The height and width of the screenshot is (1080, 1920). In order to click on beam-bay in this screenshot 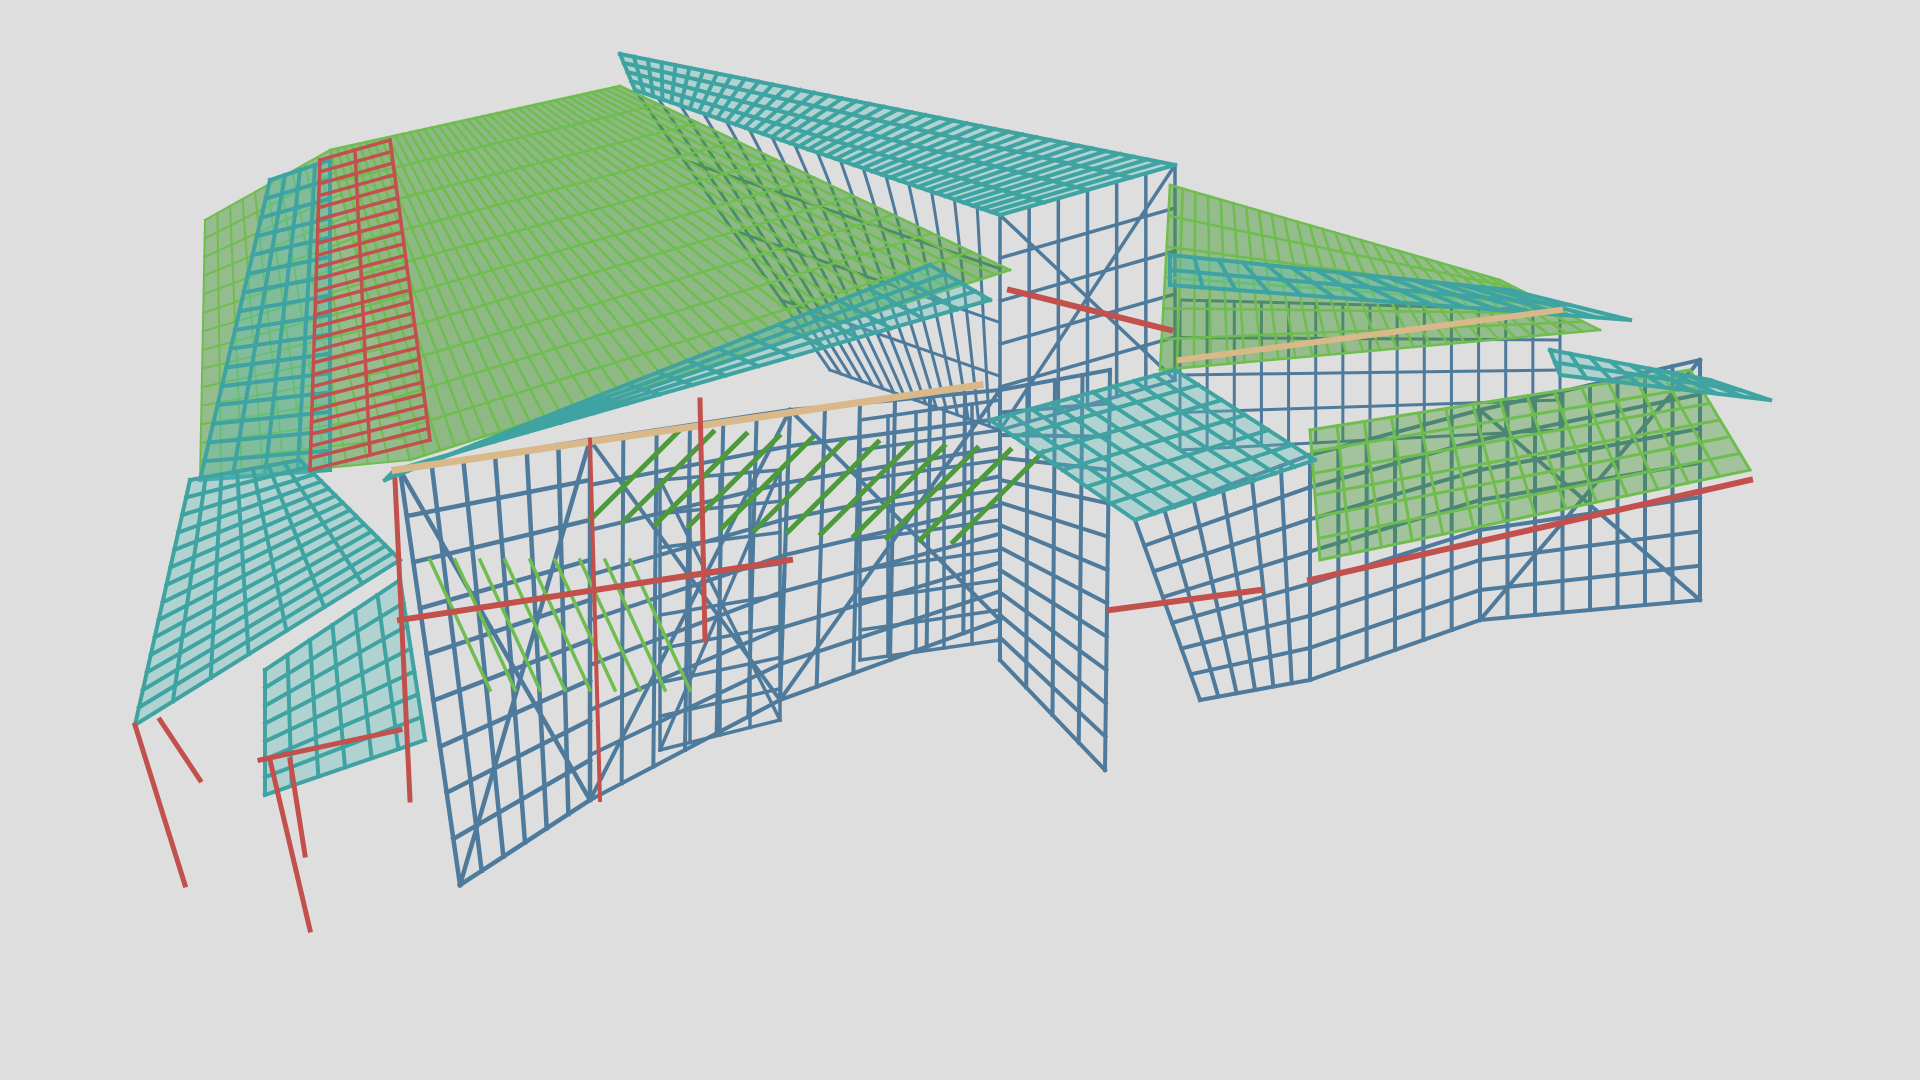, I will do `click(1185, 600)`.